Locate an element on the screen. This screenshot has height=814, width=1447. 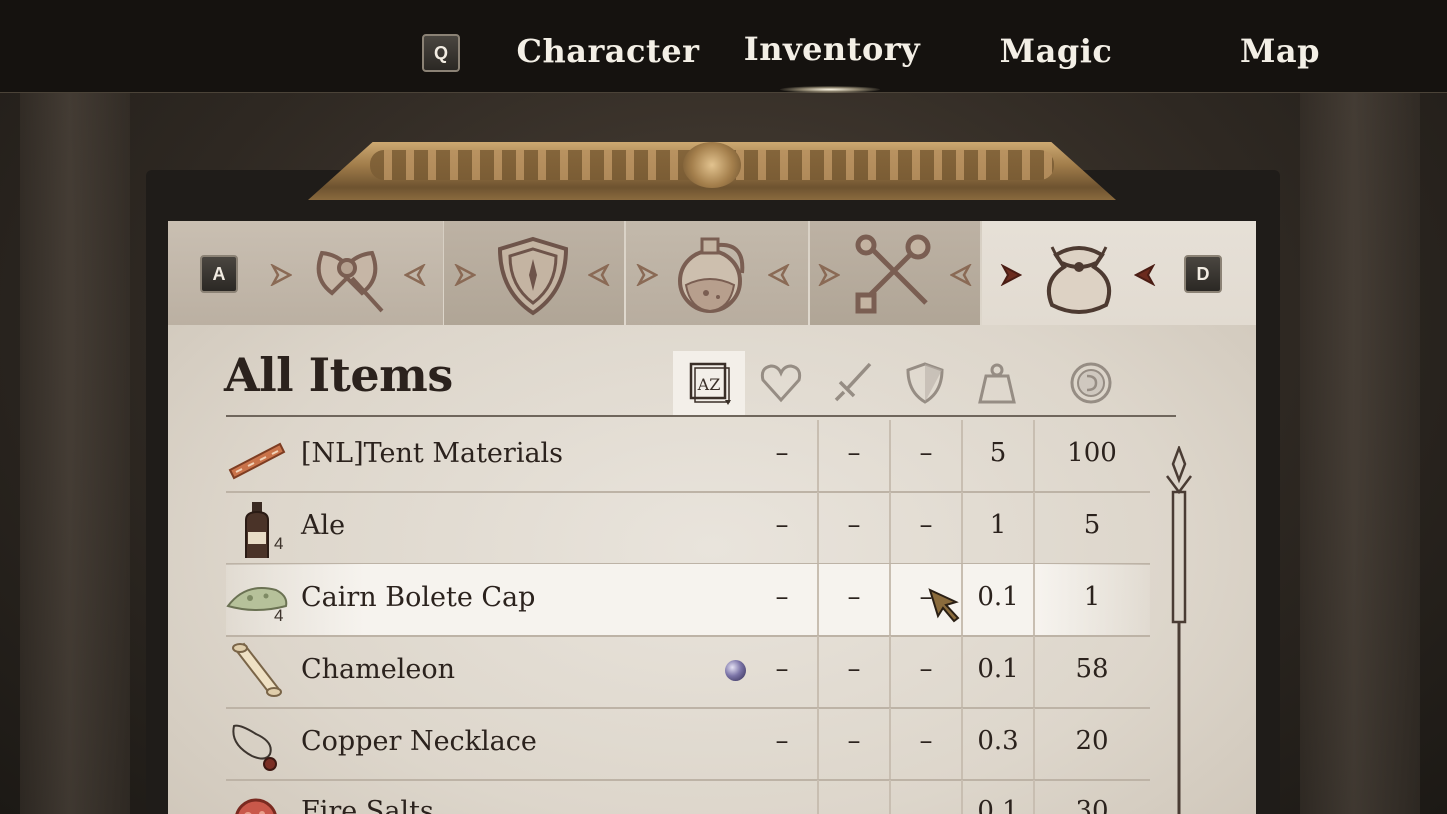
svg-text: AZ is located at coordinates (709, 384).